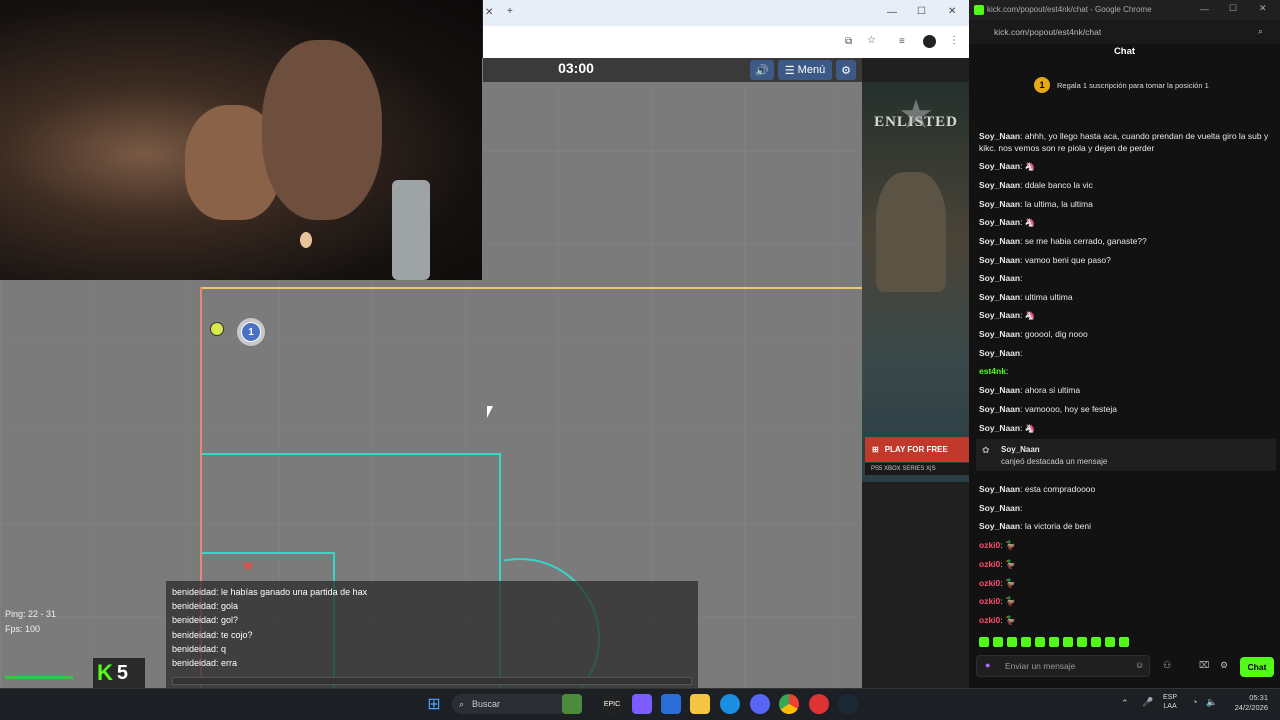 Image resolution: width=1280 pixels, height=720 pixels. What do you see at coordinates (1085, 241) in the screenshot?
I see `chat-text: se me habia cerrado, ganaste??` at bounding box center [1085, 241].